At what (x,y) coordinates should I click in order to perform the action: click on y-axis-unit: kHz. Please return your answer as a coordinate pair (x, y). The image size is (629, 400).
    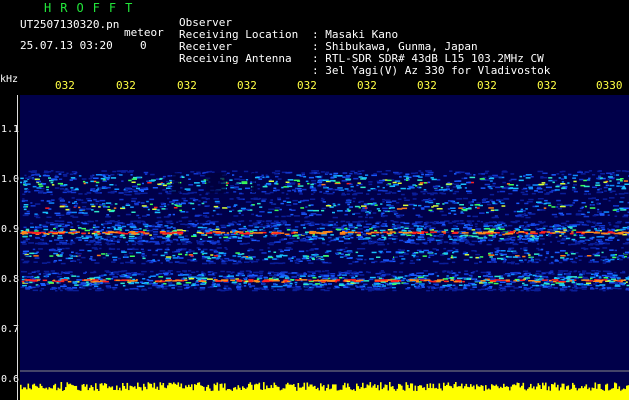
    Looking at the image, I should click on (9, 79).